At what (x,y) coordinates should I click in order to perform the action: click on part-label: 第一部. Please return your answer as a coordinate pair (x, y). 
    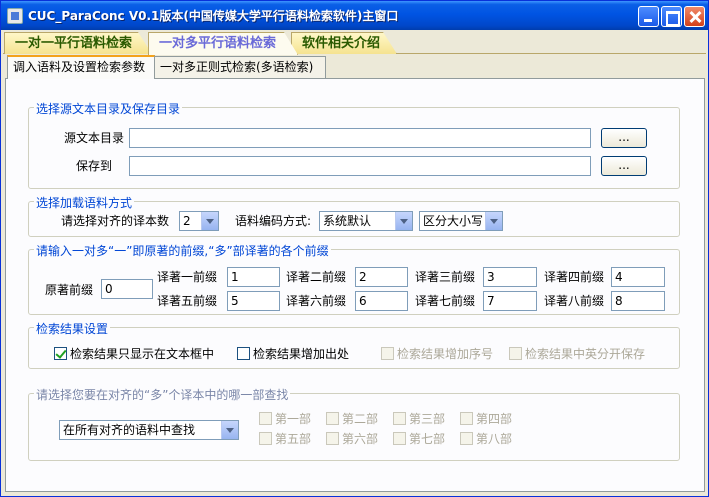
    Looking at the image, I should click on (293, 419).